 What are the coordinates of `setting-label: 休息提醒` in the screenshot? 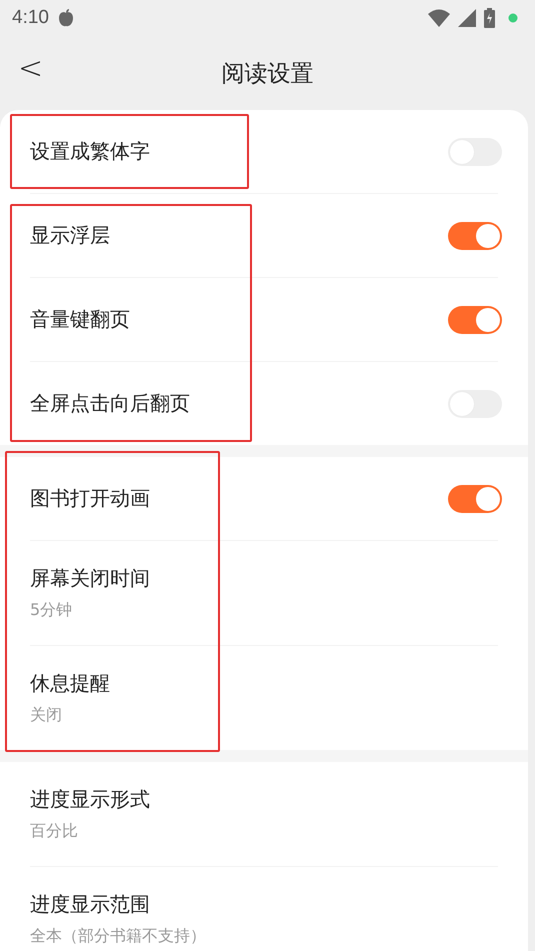 It's located at (70, 683).